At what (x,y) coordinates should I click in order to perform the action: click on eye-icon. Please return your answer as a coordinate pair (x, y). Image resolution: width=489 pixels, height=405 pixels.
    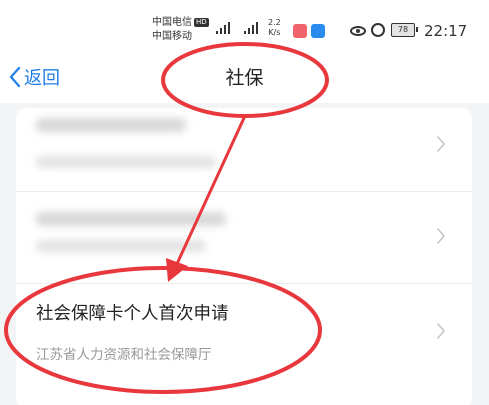
    Looking at the image, I should click on (358, 31).